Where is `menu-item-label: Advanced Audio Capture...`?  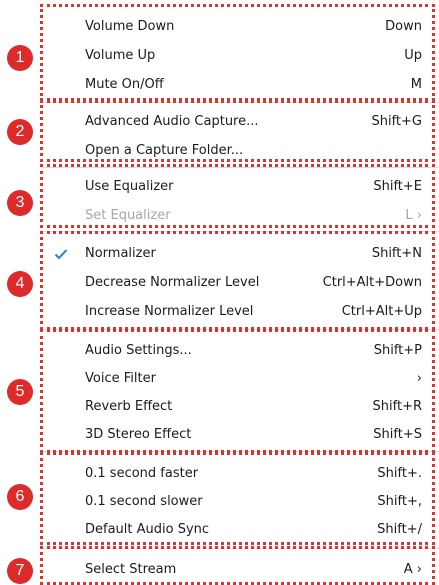 menu-item-label: Advanced Audio Capture... is located at coordinates (172, 121).